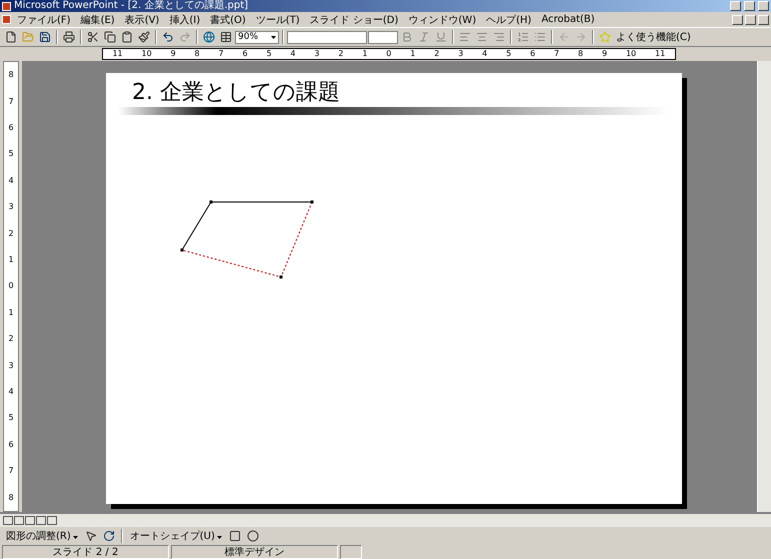 The width and height of the screenshot is (771, 559). What do you see at coordinates (142, 19) in the screenshot?
I see `menu-item: 表示(V)` at bounding box center [142, 19].